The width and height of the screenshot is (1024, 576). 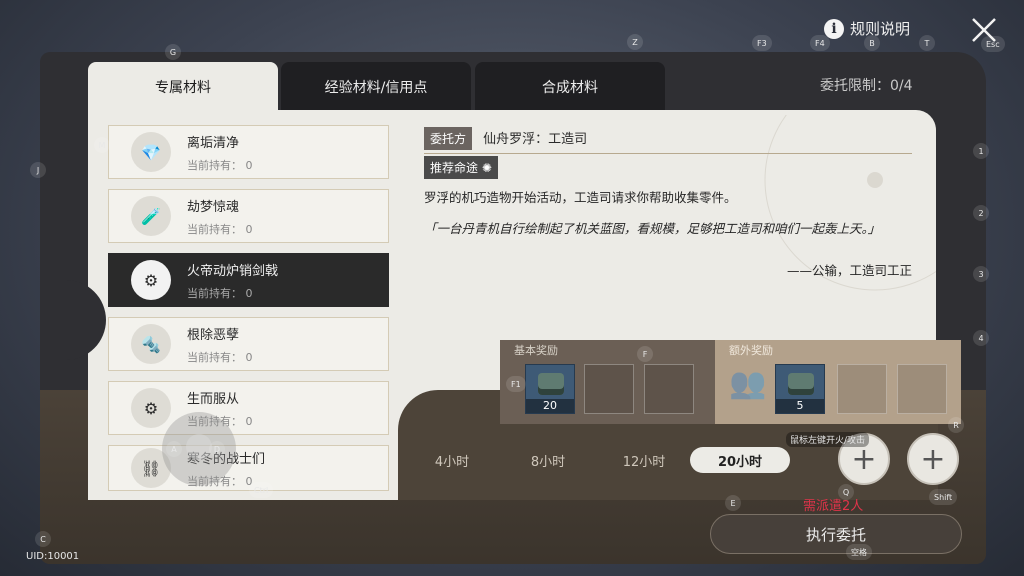 What do you see at coordinates (748, 383) in the screenshot?
I see `characters-icon: 👥` at bounding box center [748, 383].